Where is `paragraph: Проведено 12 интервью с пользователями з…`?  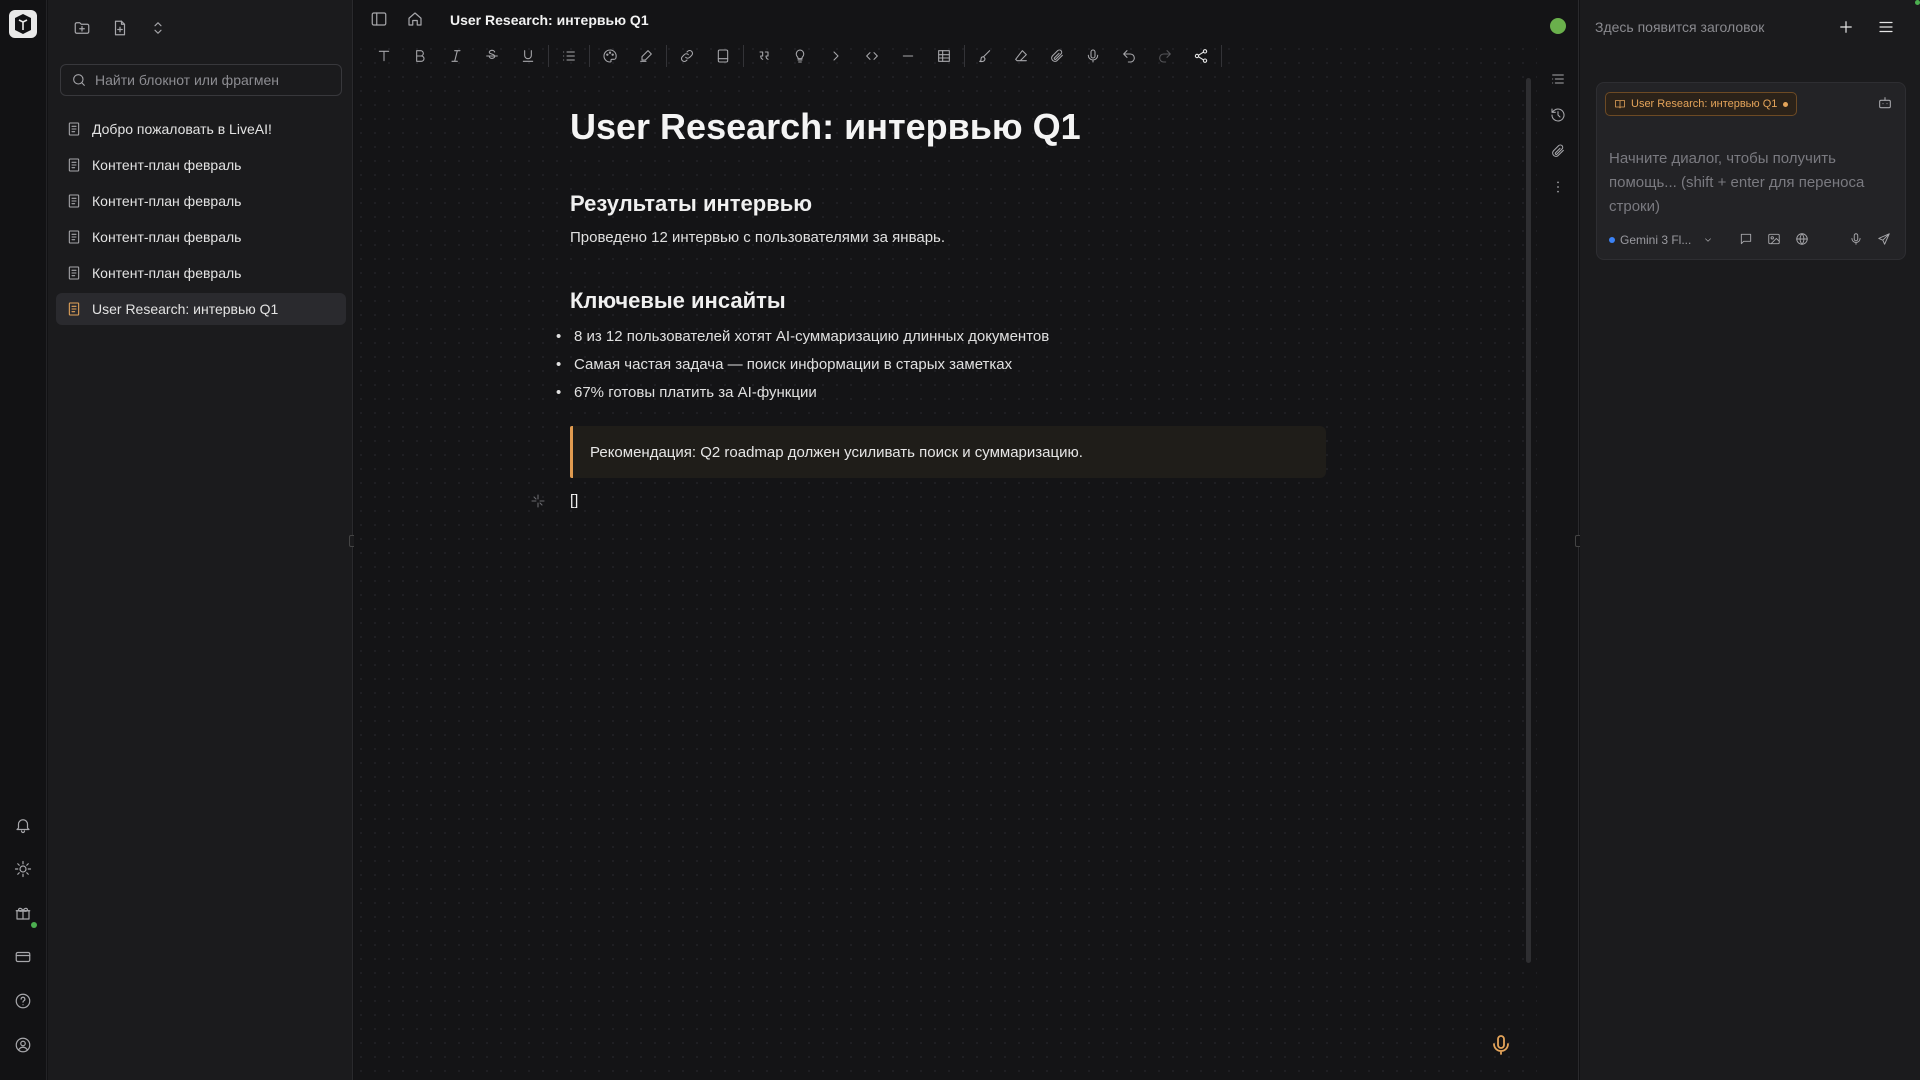 paragraph: Проведено 12 интервью с пользователями з… is located at coordinates (758, 237).